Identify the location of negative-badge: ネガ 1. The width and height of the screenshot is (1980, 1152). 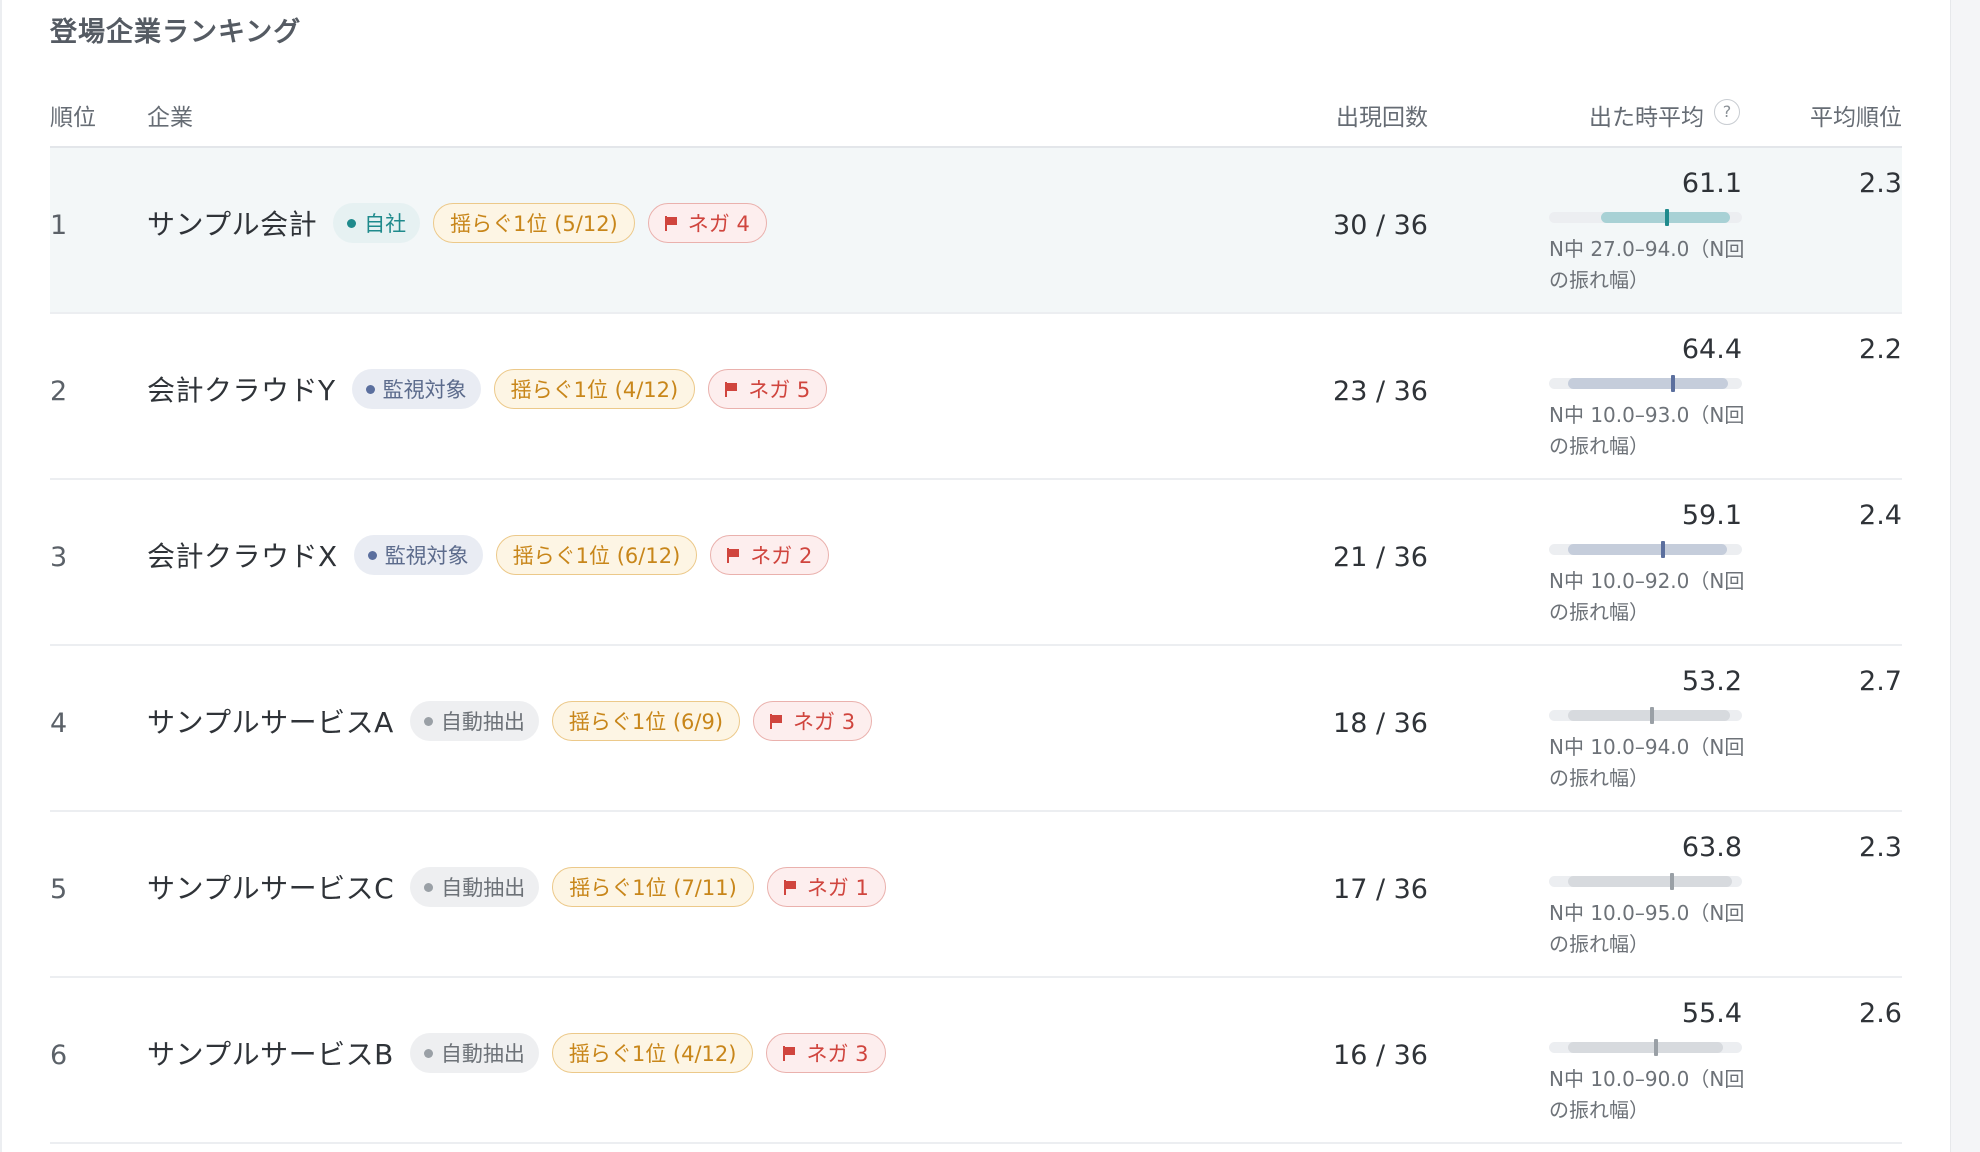
(826, 887).